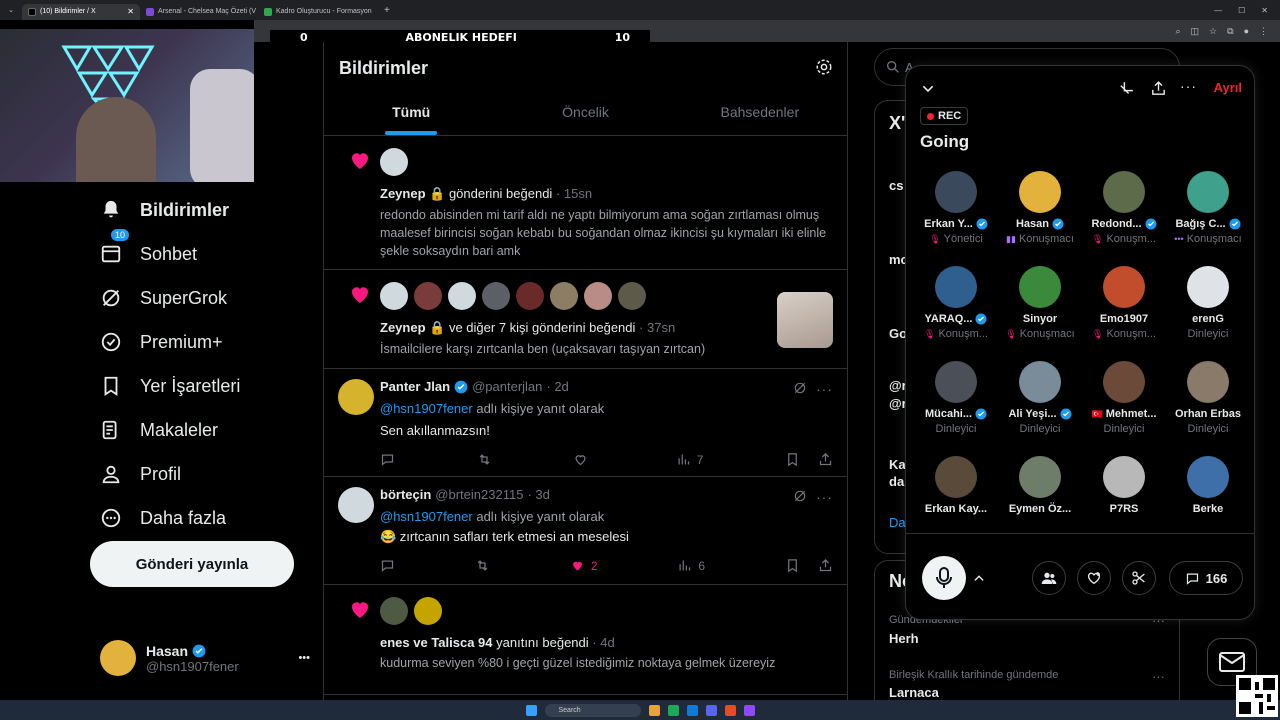 This screenshot has width=1280, height=720. What do you see at coordinates (200, 298) in the screenshot?
I see `sidebar-item-supergrok: SuperGrok` at bounding box center [200, 298].